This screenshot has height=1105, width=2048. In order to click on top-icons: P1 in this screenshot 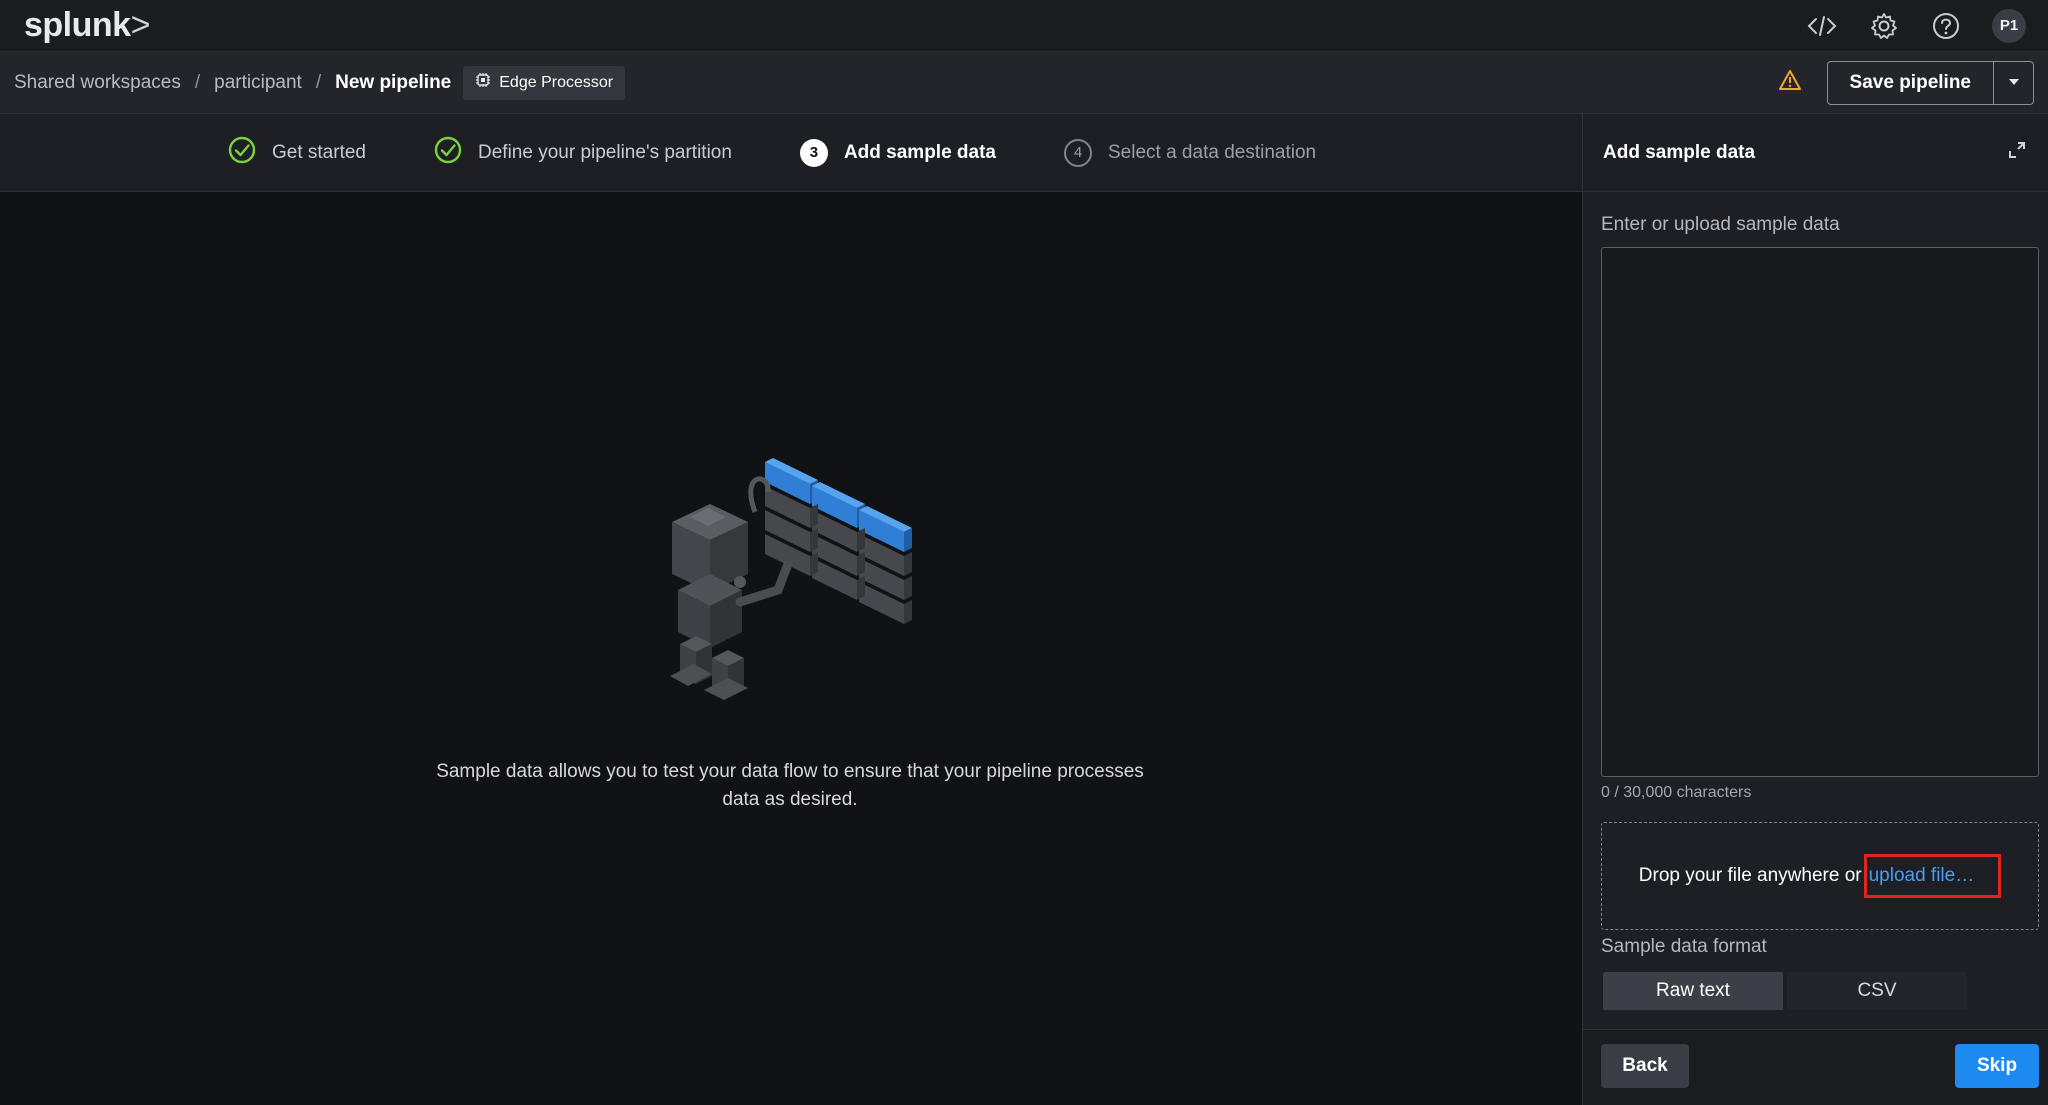, I will do `click(1916, 25)`.